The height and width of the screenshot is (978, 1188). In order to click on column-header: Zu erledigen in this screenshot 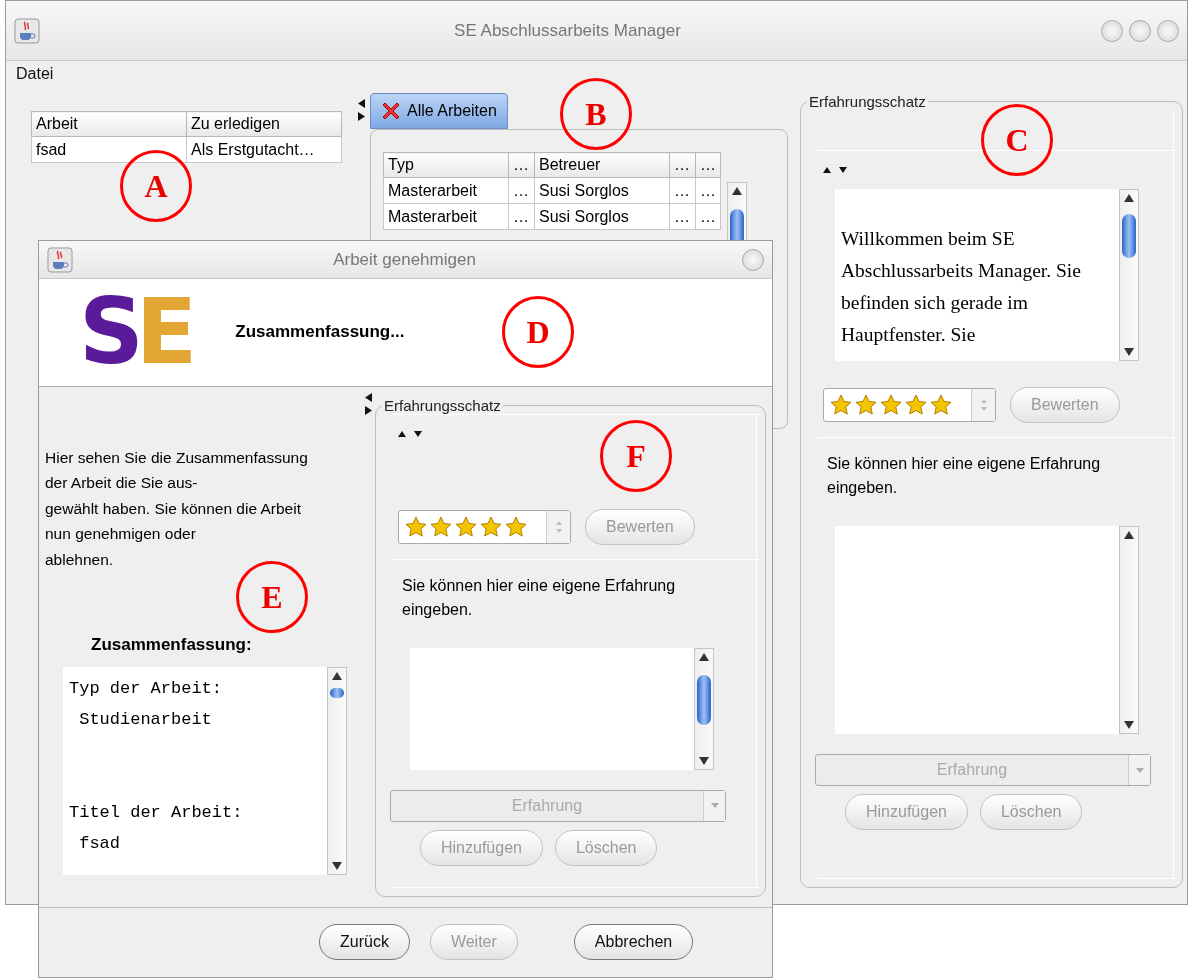, I will do `click(264, 124)`.